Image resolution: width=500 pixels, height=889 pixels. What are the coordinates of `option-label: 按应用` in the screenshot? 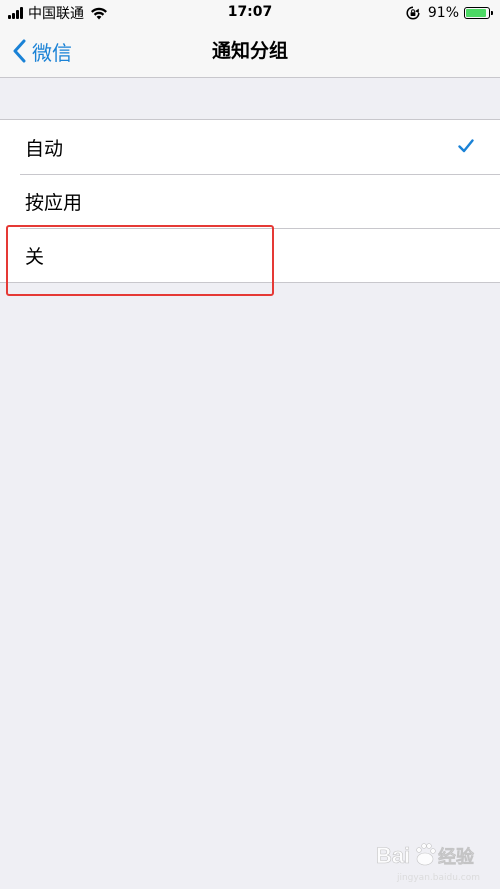 It's located at (54, 202).